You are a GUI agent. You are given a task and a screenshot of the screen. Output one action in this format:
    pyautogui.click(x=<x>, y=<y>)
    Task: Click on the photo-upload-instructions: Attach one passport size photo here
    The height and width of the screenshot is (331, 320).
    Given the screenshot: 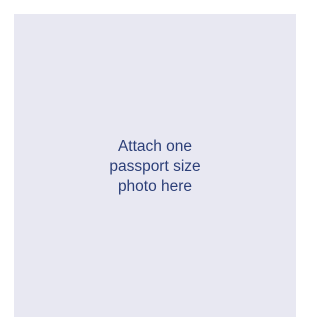 What is the action you would take?
    pyautogui.click(x=155, y=167)
    